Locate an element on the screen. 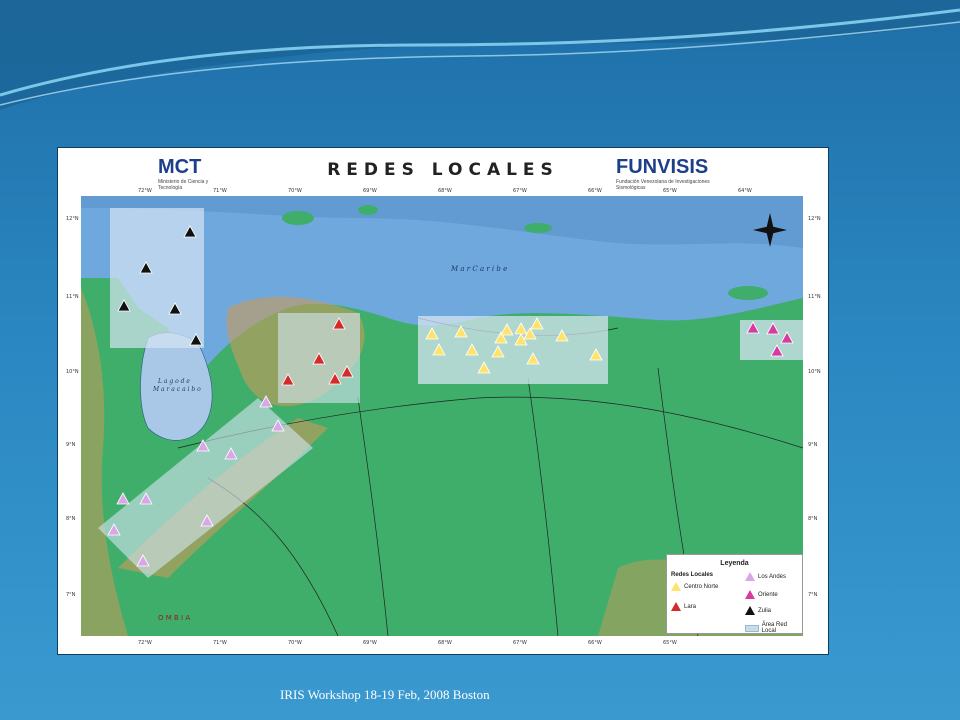  legend-item-centro-norte: Centro Norte is located at coordinates (694, 586).